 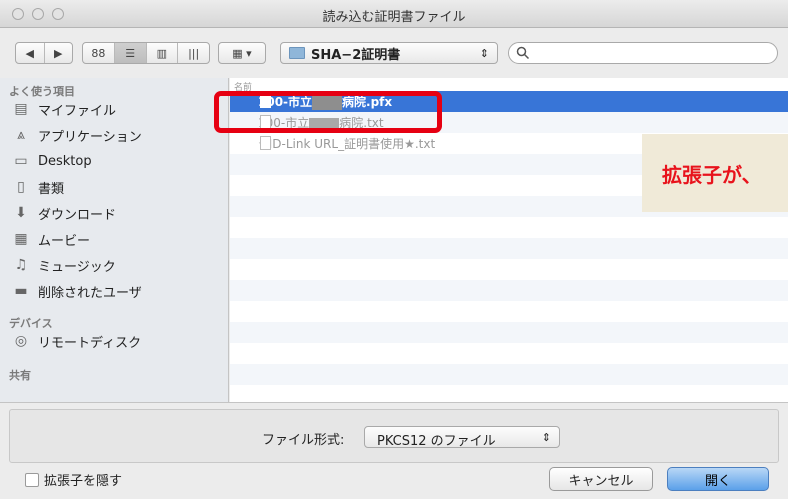 I want to click on toolbar: ◀ ▶ 88 ☰ ▥ ||| ▦ ▾ SHA−2証明書 ⇕, so click(x=394, y=53).